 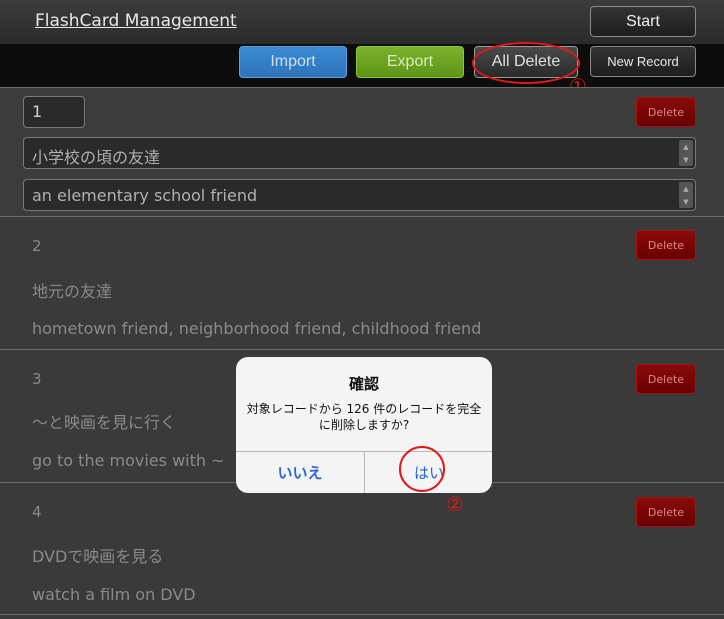 I want to click on start-button: Start, so click(x=643, y=21).